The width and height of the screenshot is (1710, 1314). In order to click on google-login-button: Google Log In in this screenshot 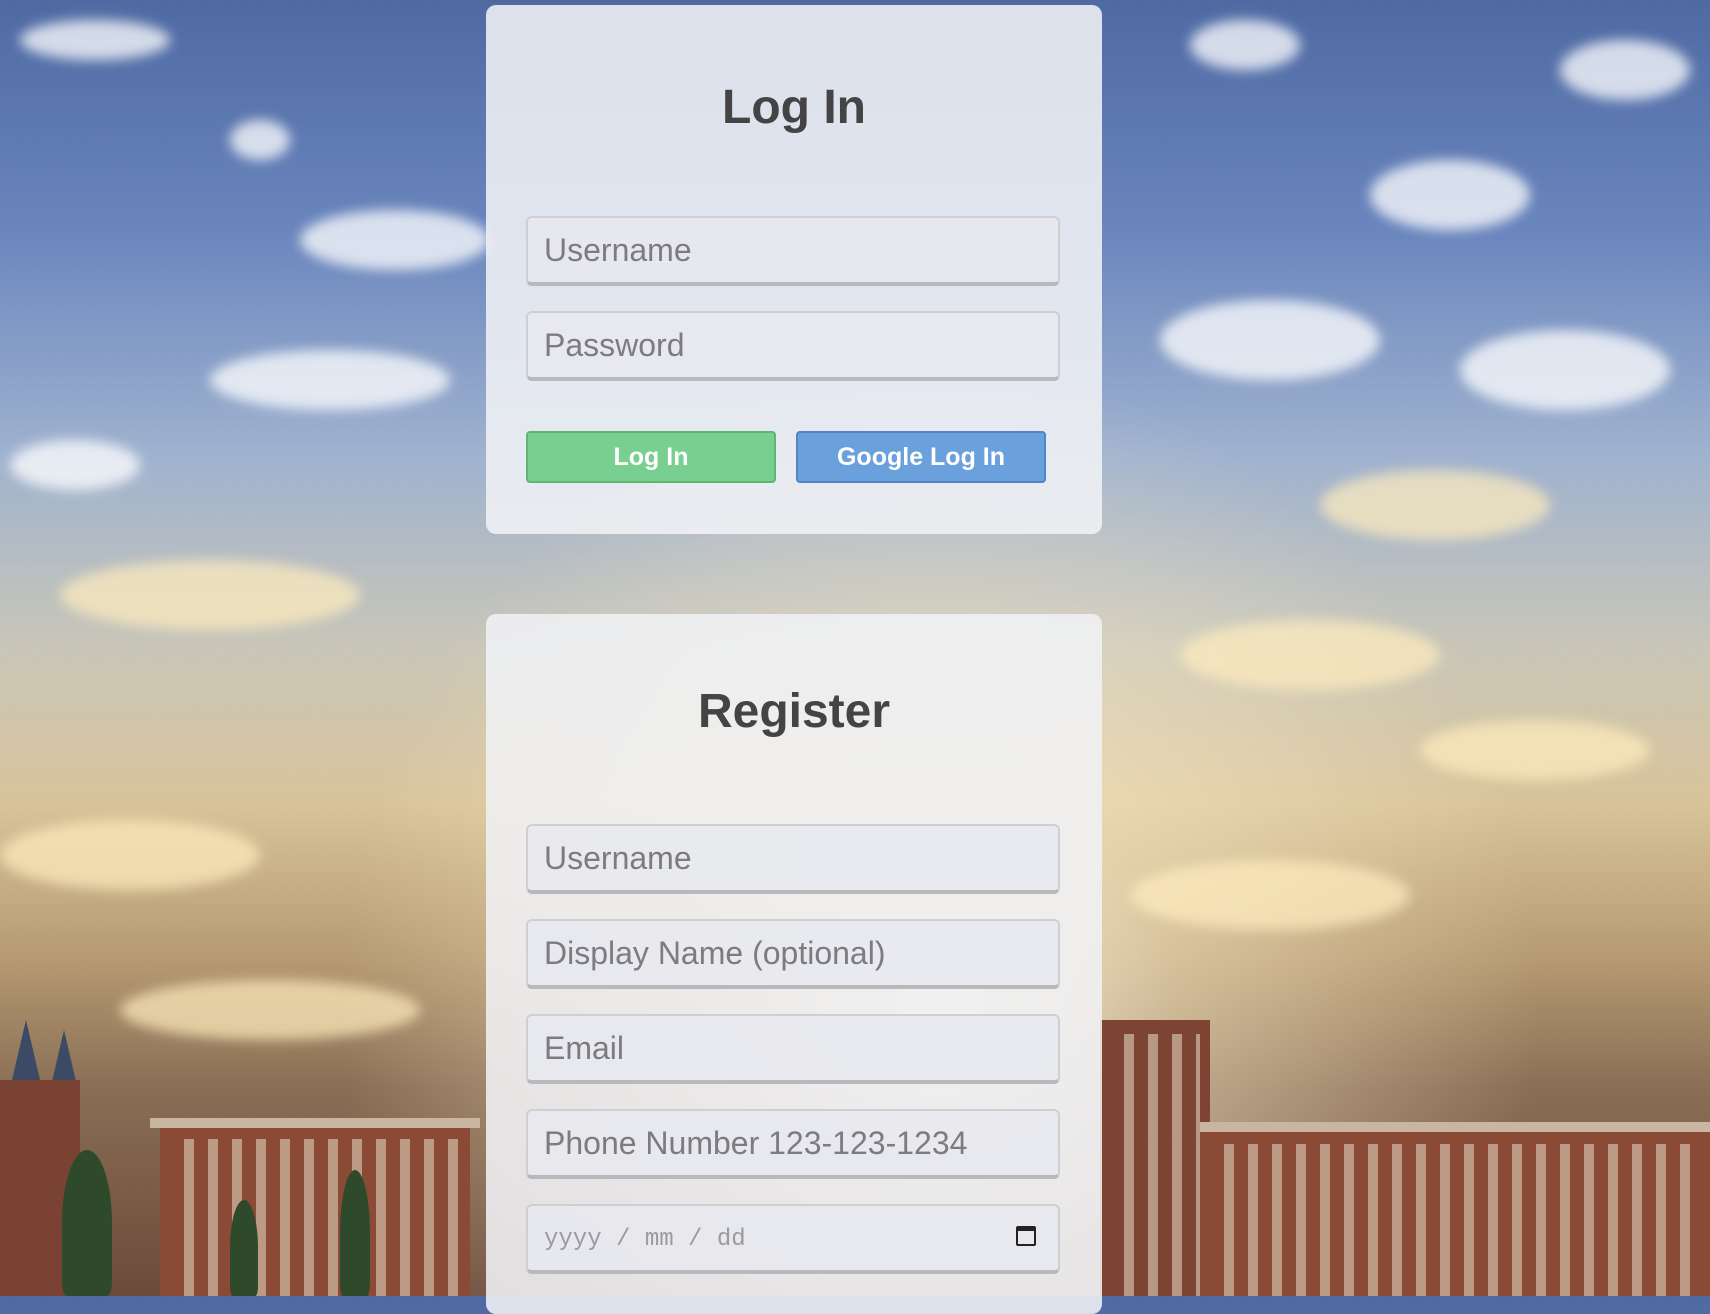, I will do `click(921, 457)`.